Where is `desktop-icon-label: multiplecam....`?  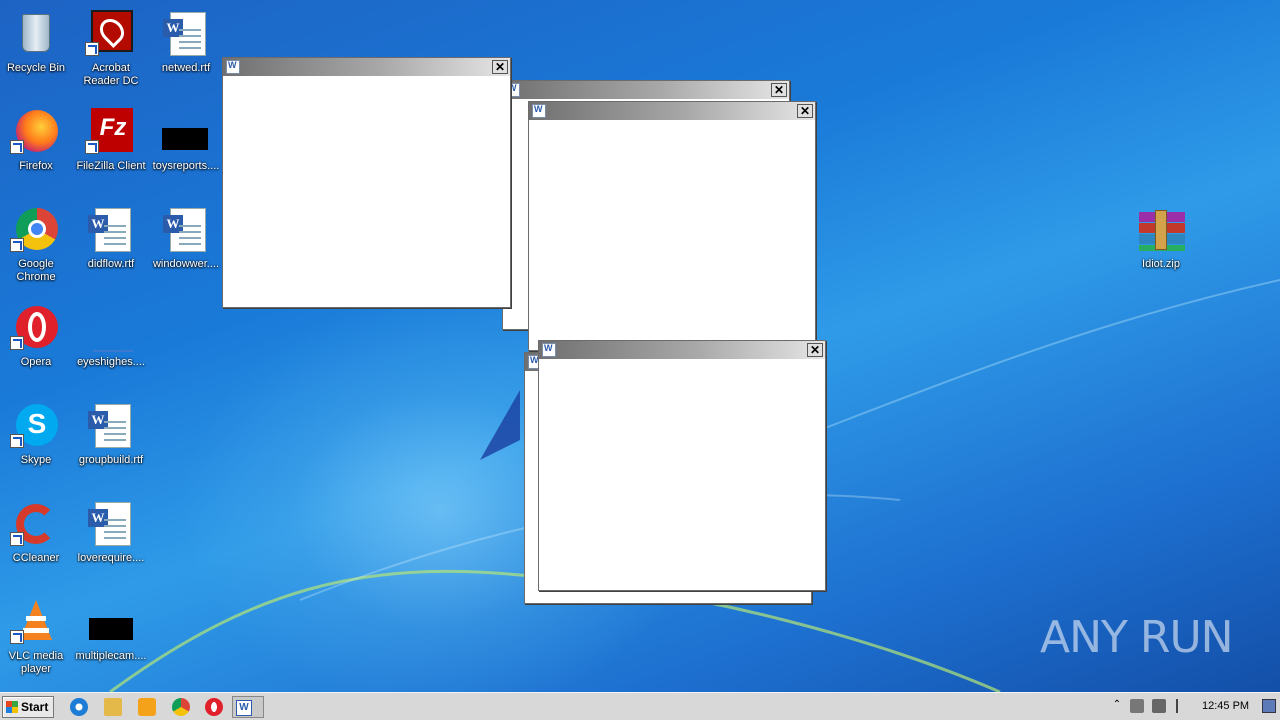 desktop-icon-label: multiplecam.... is located at coordinates (111, 656).